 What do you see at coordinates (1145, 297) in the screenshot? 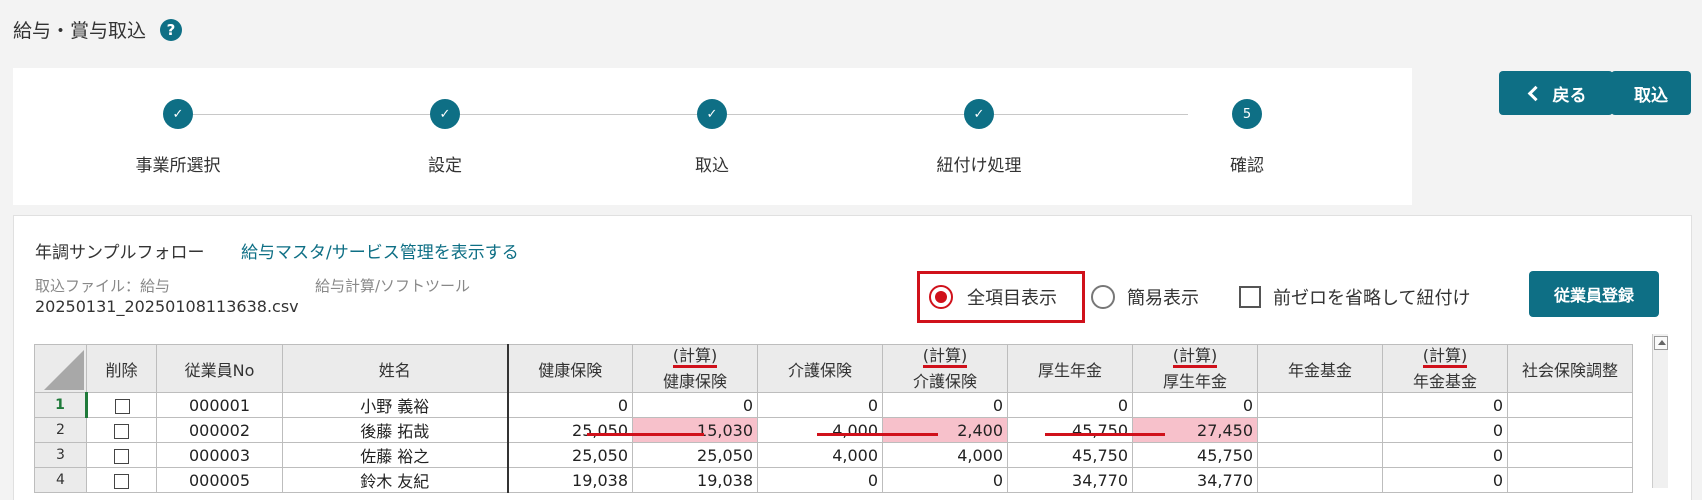
I see `radio-simple: 簡易表示` at bounding box center [1145, 297].